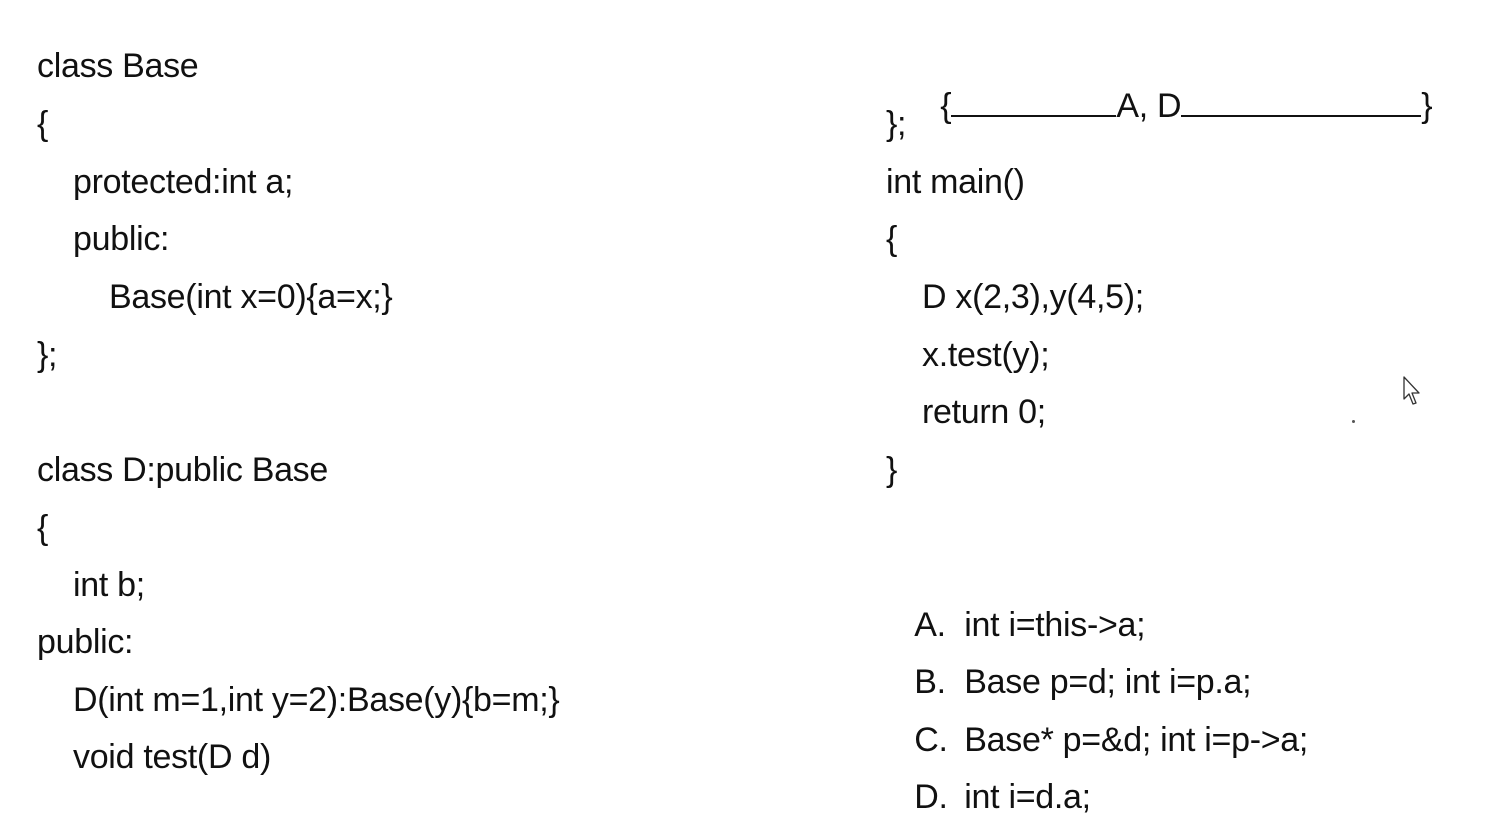 Image resolution: width=1500 pixels, height=817 pixels. I want to click on blank-open-brace: {, so click(946, 106).